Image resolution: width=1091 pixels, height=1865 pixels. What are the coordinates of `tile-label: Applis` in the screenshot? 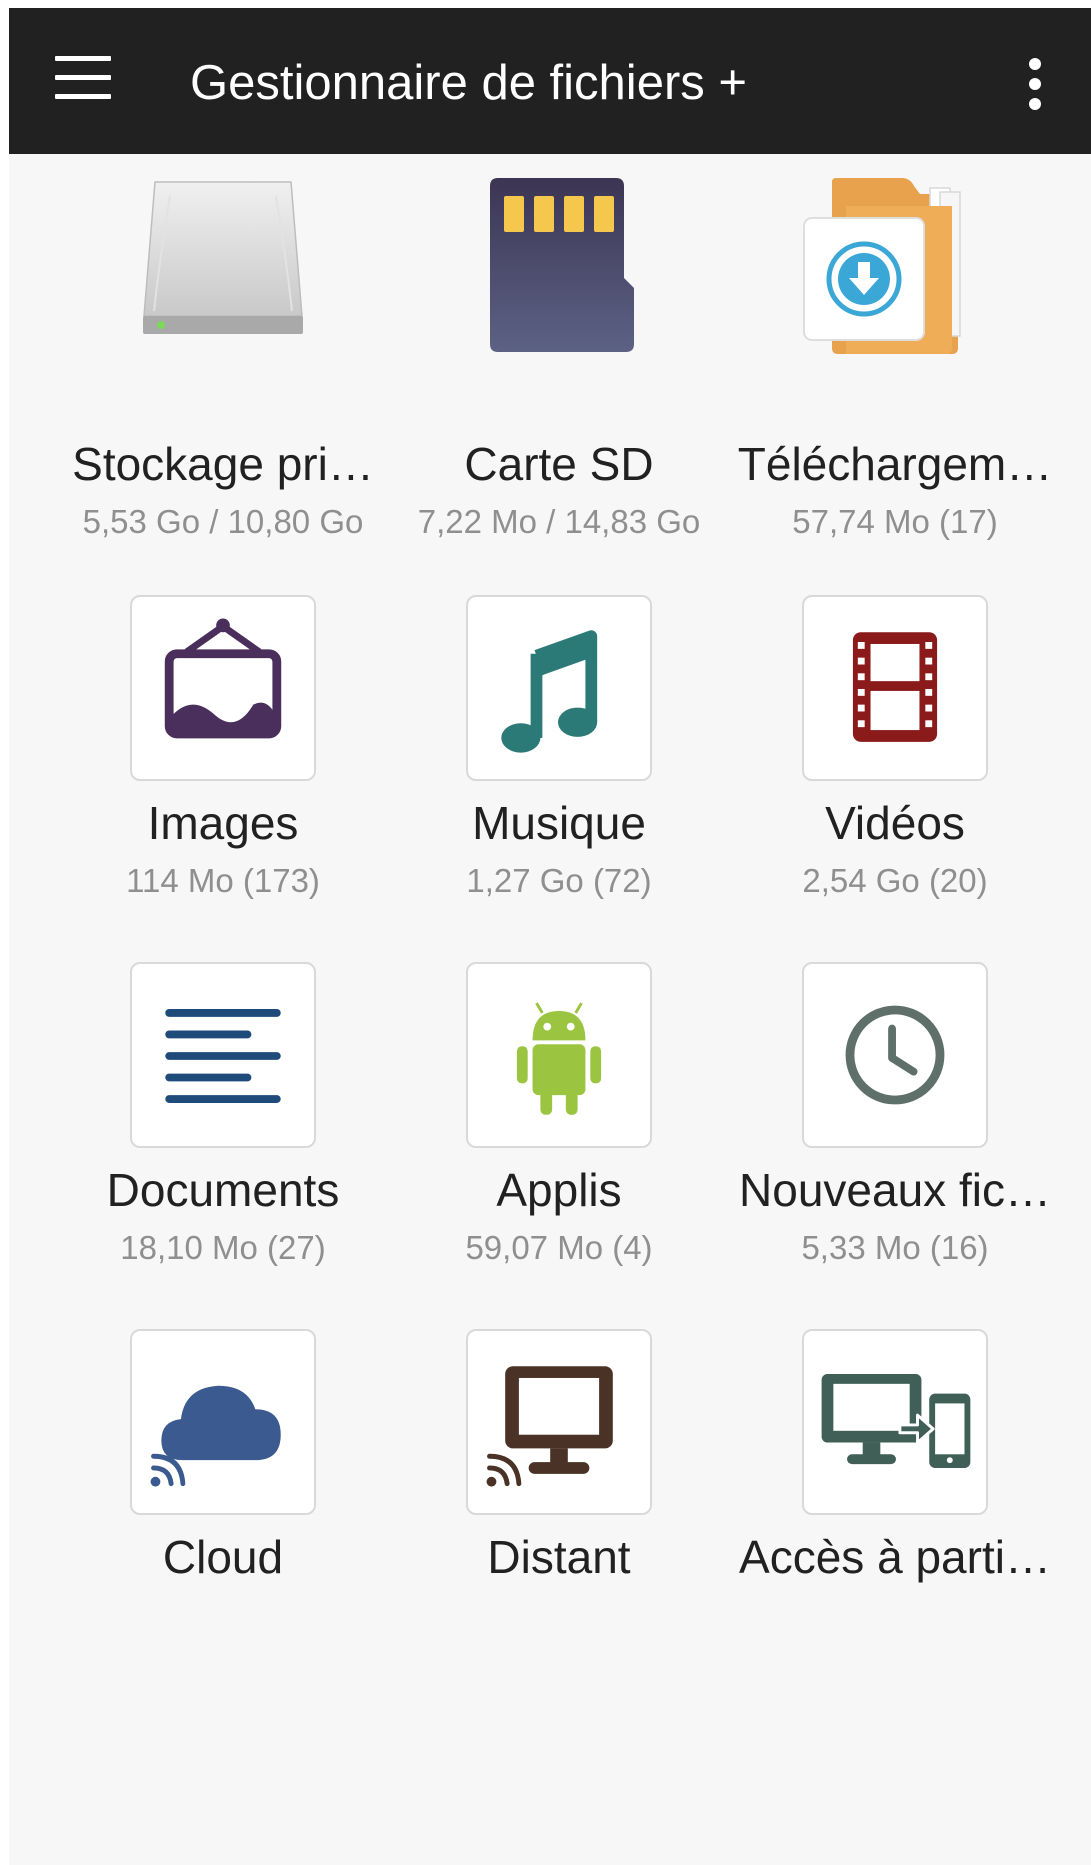 It's located at (559, 1190).